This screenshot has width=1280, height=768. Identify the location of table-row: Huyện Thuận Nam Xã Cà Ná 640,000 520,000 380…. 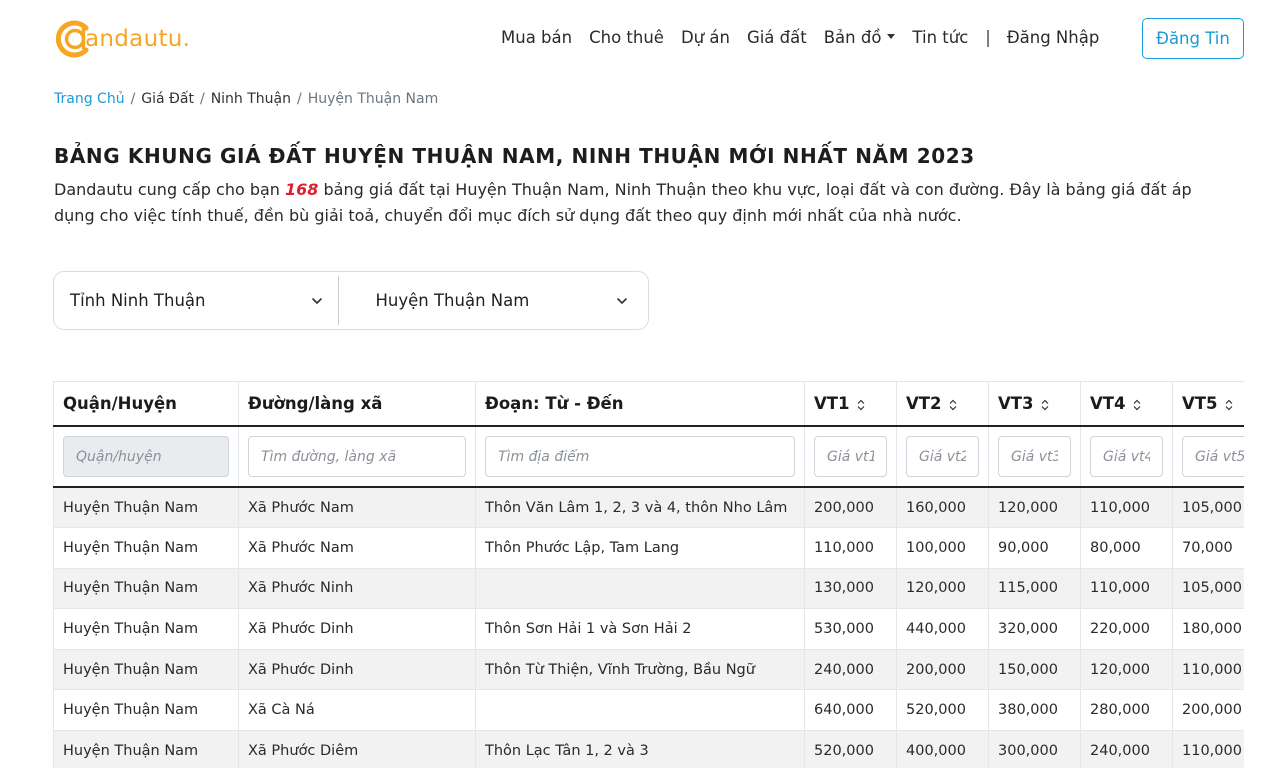
(648, 710).